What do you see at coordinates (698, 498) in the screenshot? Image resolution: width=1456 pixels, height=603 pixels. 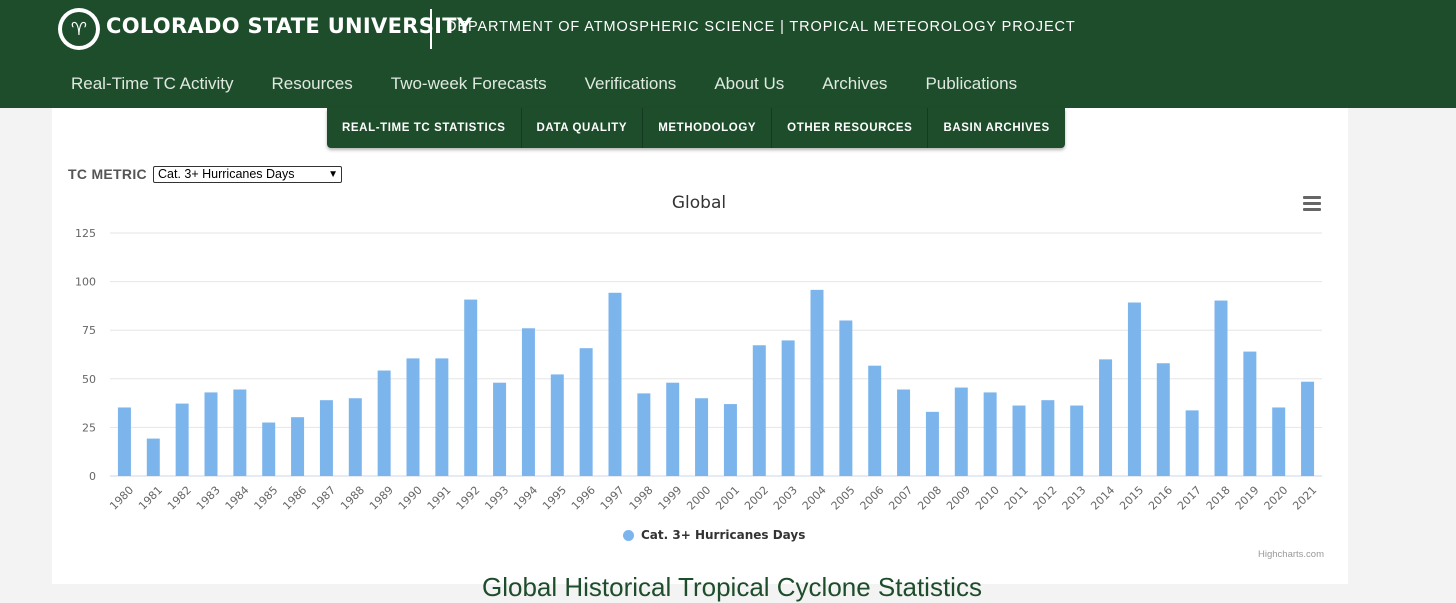 I see `x-tick-label: 2000` at bounding box center [698, 498].